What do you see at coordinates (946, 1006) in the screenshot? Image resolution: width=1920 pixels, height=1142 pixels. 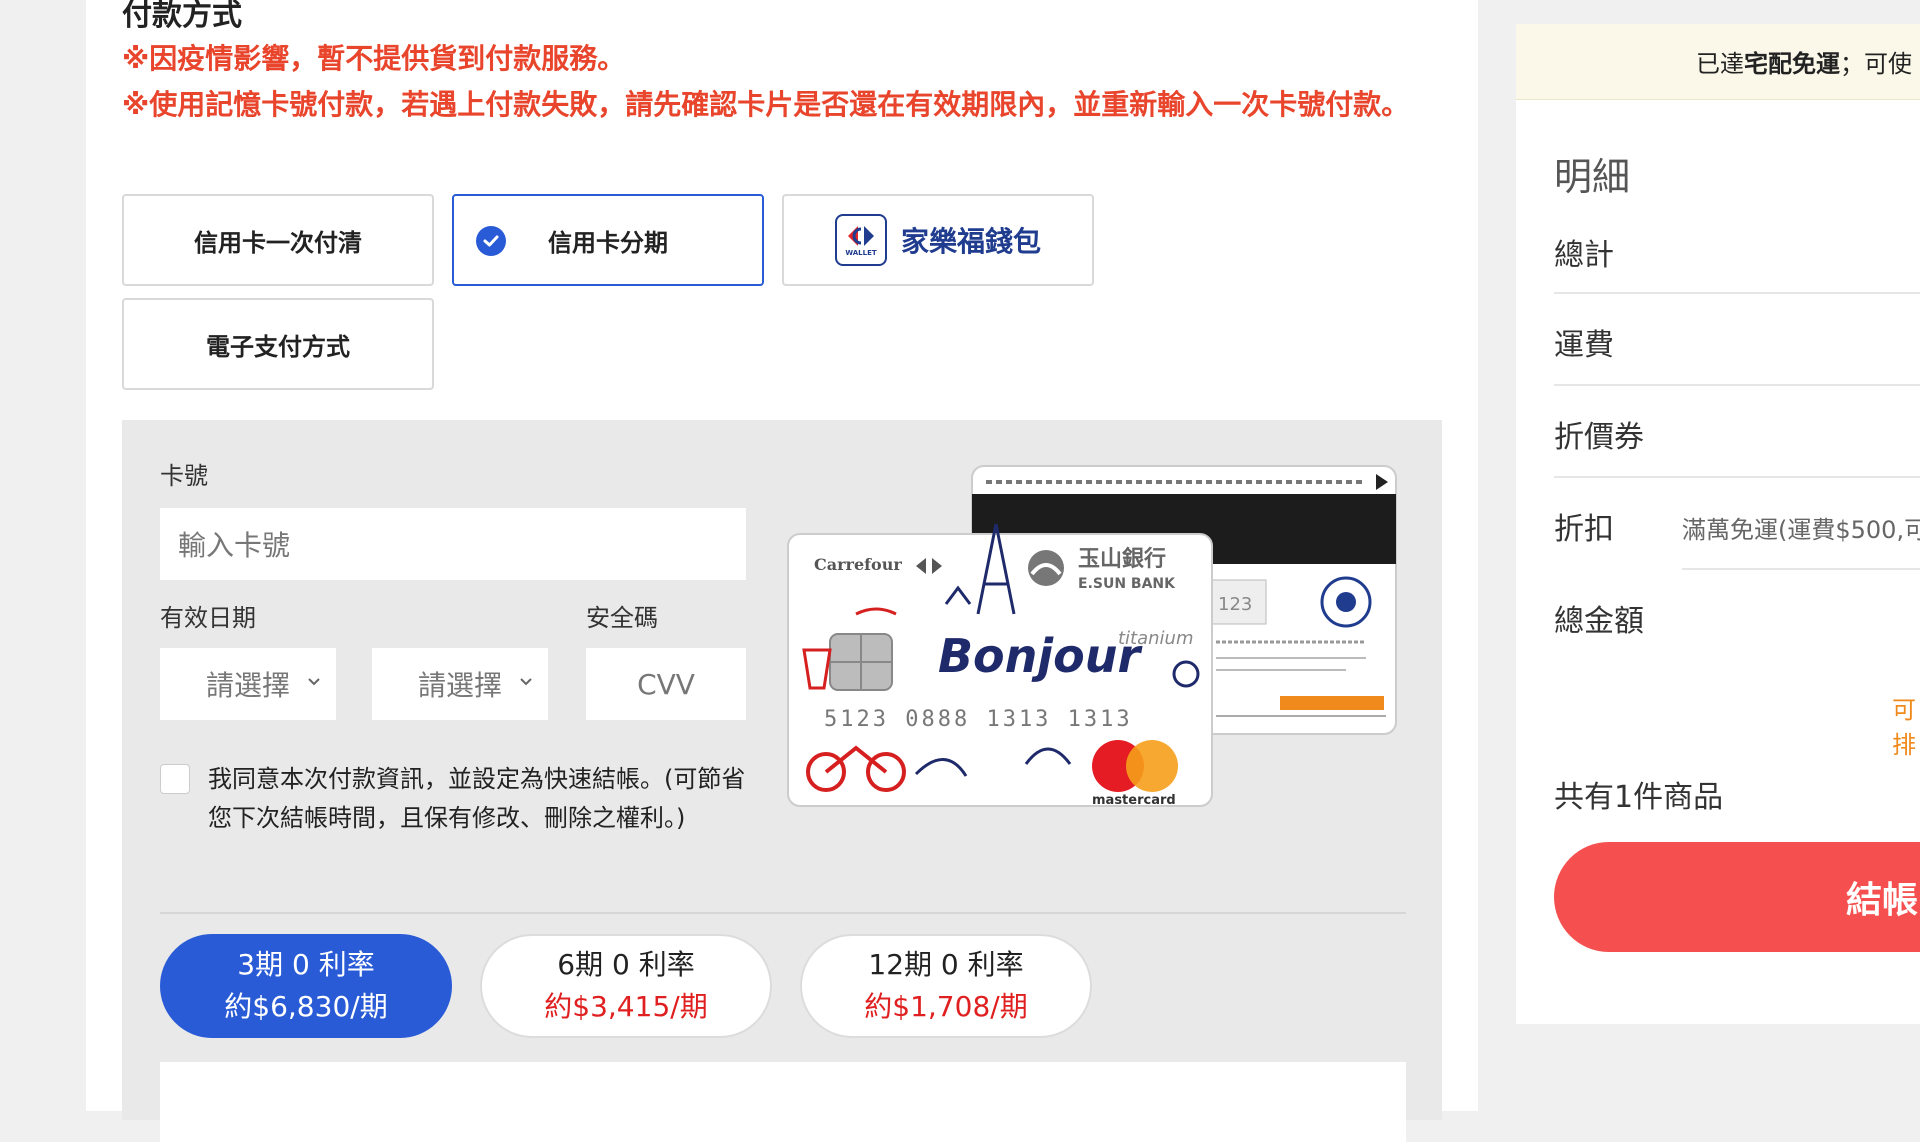 I see `installment-12-per: 約$1,708/期` at bounding box center [946, 1006].